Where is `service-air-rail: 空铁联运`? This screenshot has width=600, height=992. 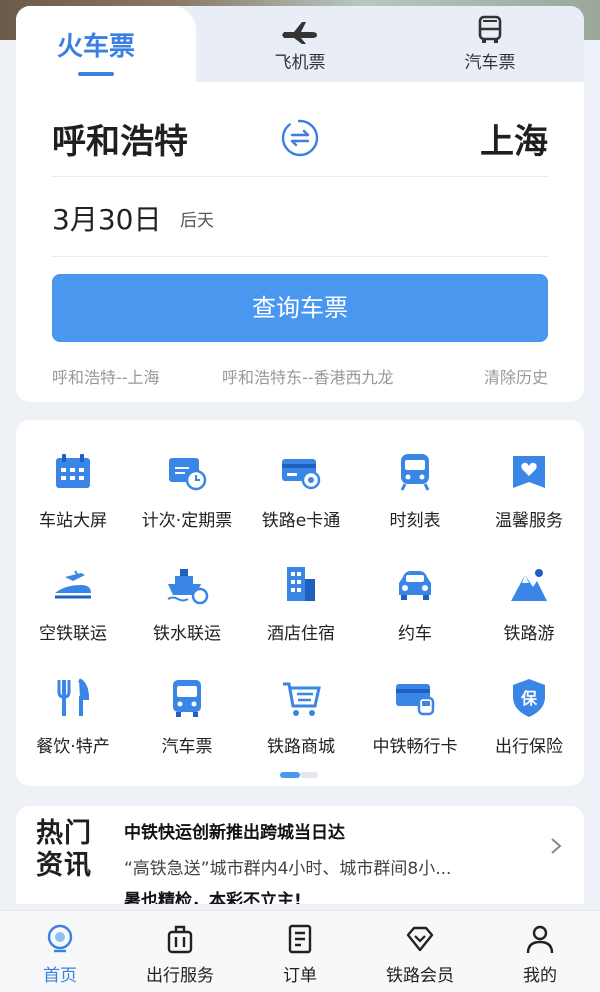 service-air-rail: 空铁联运 is located at coordinates (73, 613).